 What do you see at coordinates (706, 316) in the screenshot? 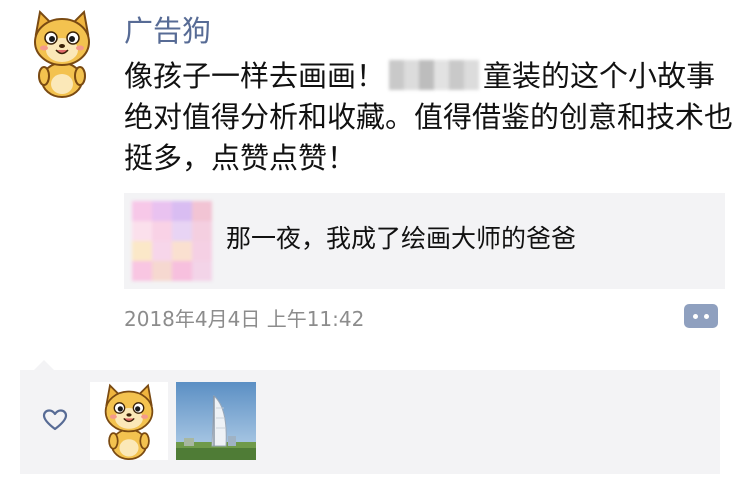
I see `comment-dot` at bounding box center [706, 316].